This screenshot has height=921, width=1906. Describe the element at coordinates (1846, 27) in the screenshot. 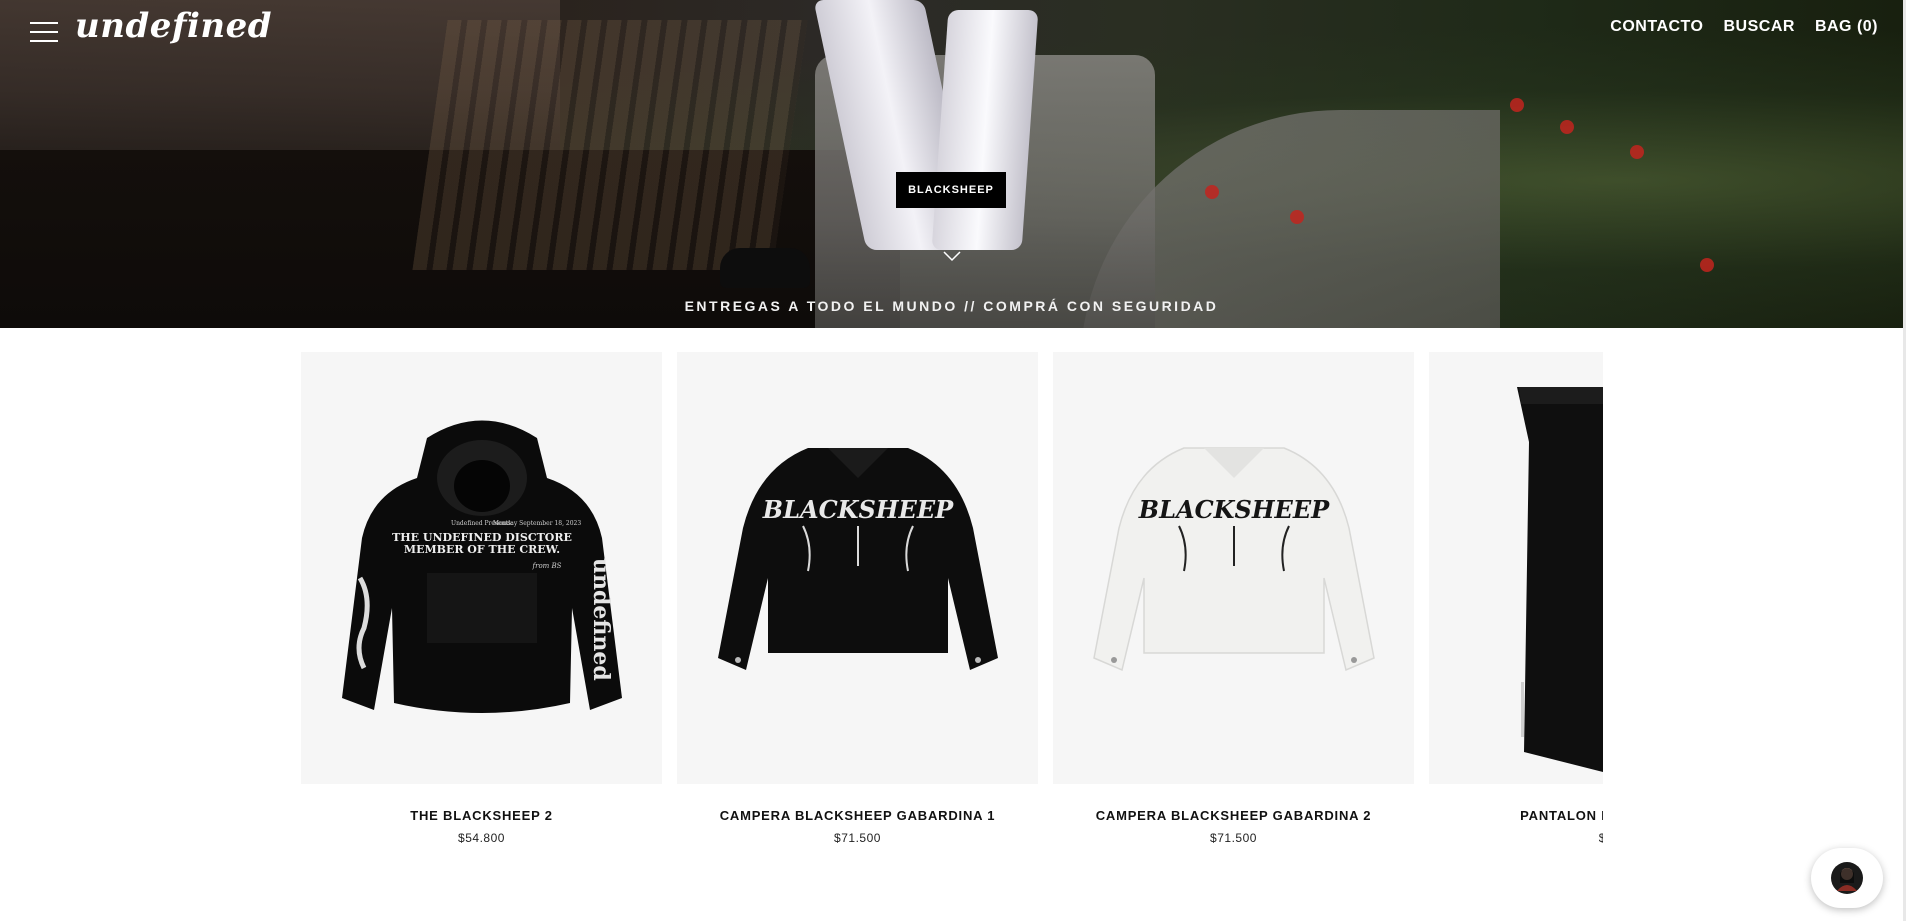

I see `nav-bag-link: BAG (0)` at that location.